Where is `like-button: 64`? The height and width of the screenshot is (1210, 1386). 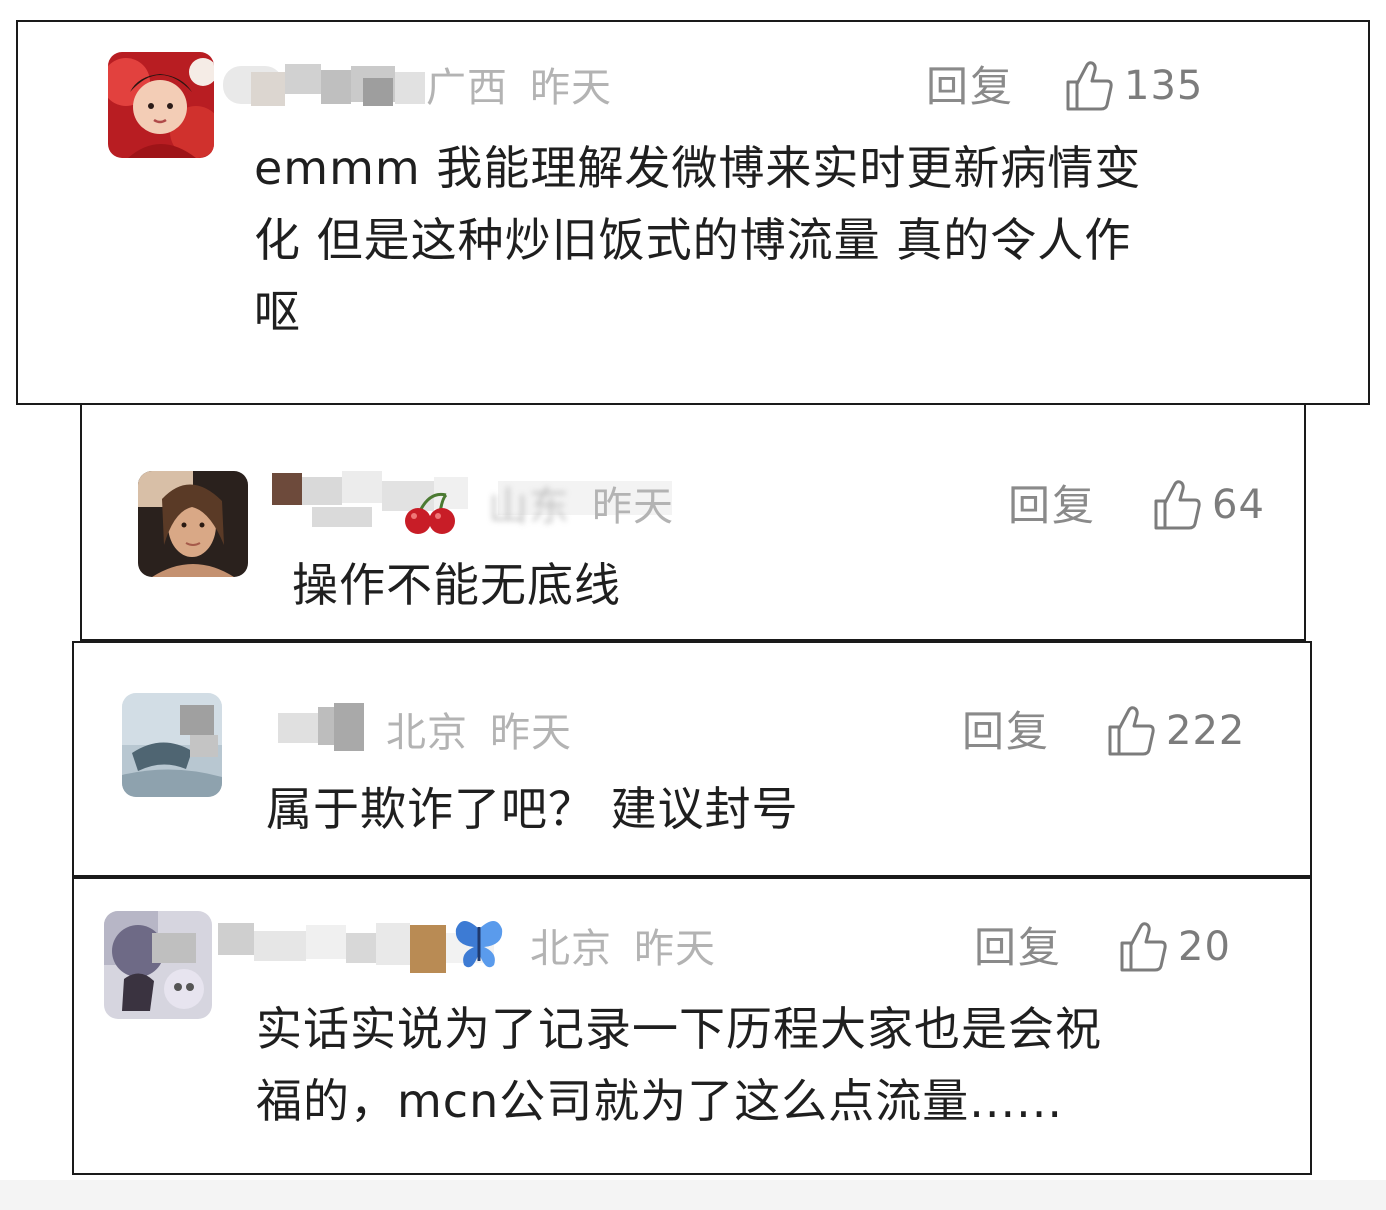 like-button: 64 is located at coordinates (1208, 505).